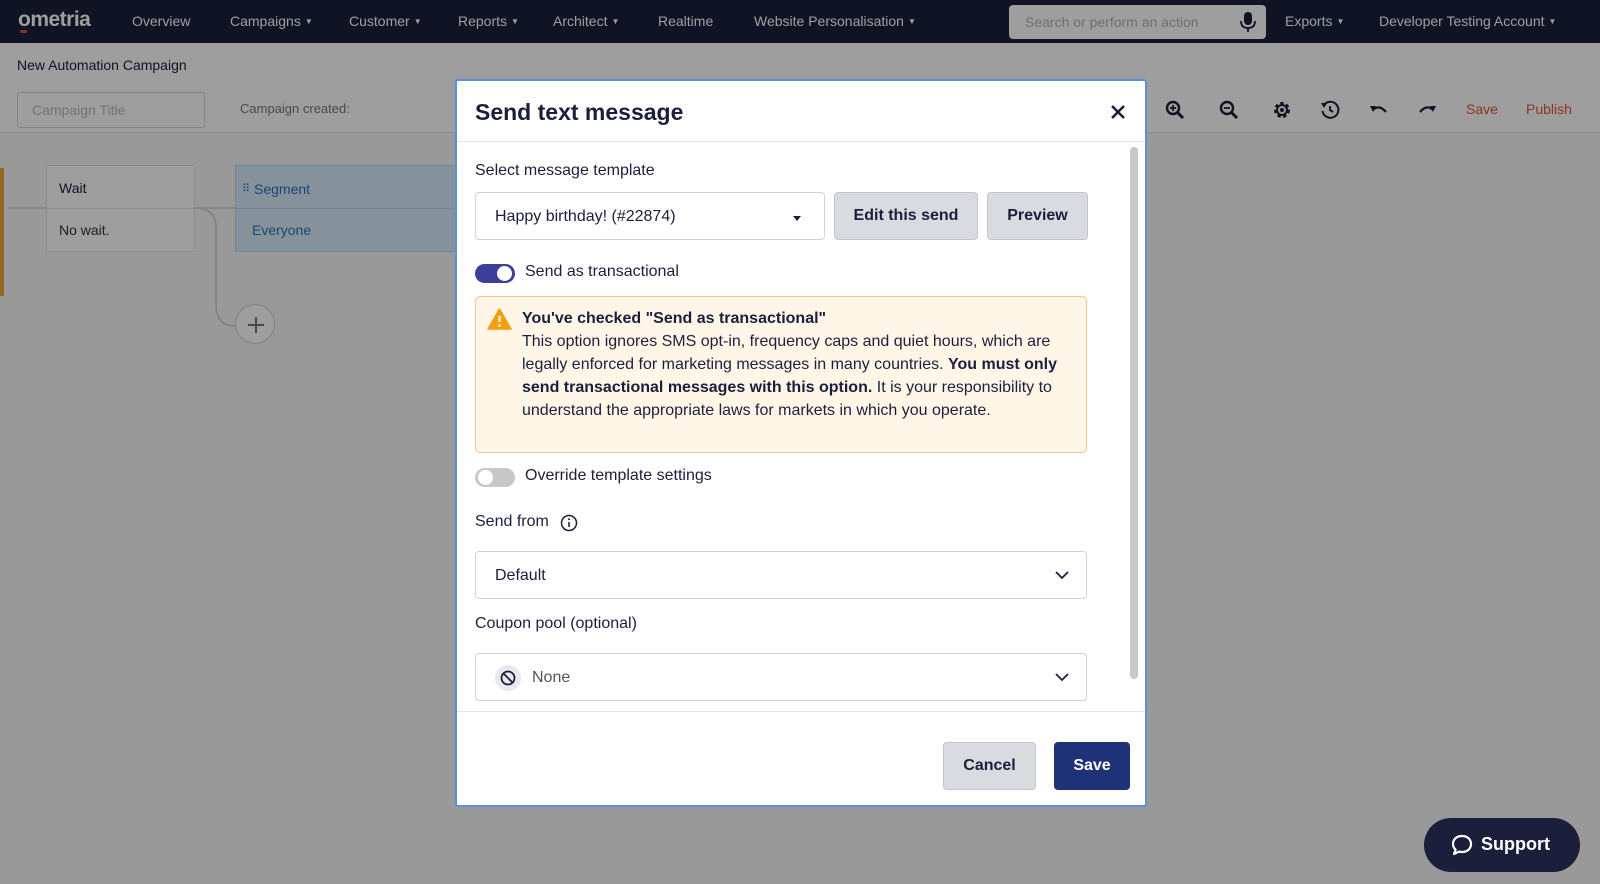 This screenshot has height=884, width=1600. I want to click on override-label: Override template settings, so click(618, 475).